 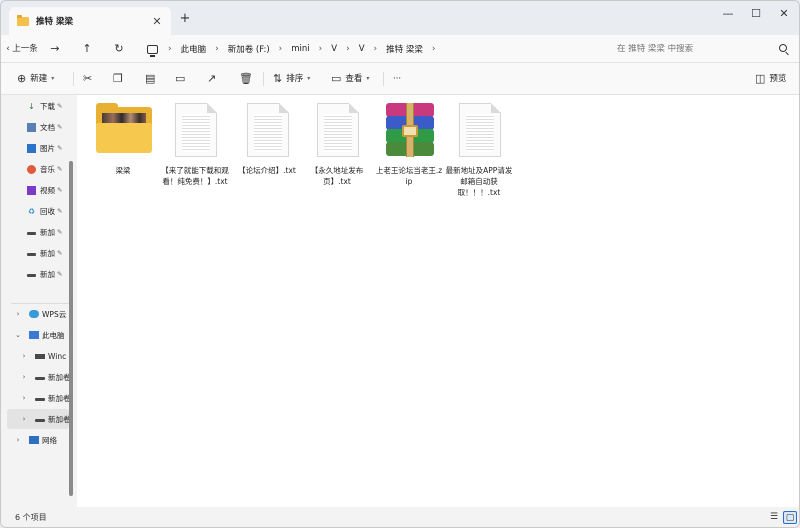 What do you see at coordinates (54, 22) in the screenshot?
I see `tab-title: 推特 梁梁` at bounding box center [54, 22].